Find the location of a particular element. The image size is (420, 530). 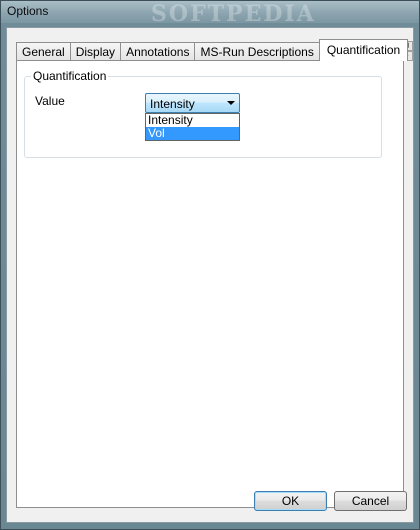

group-title: Quantification is located at coordinates (70, 76).